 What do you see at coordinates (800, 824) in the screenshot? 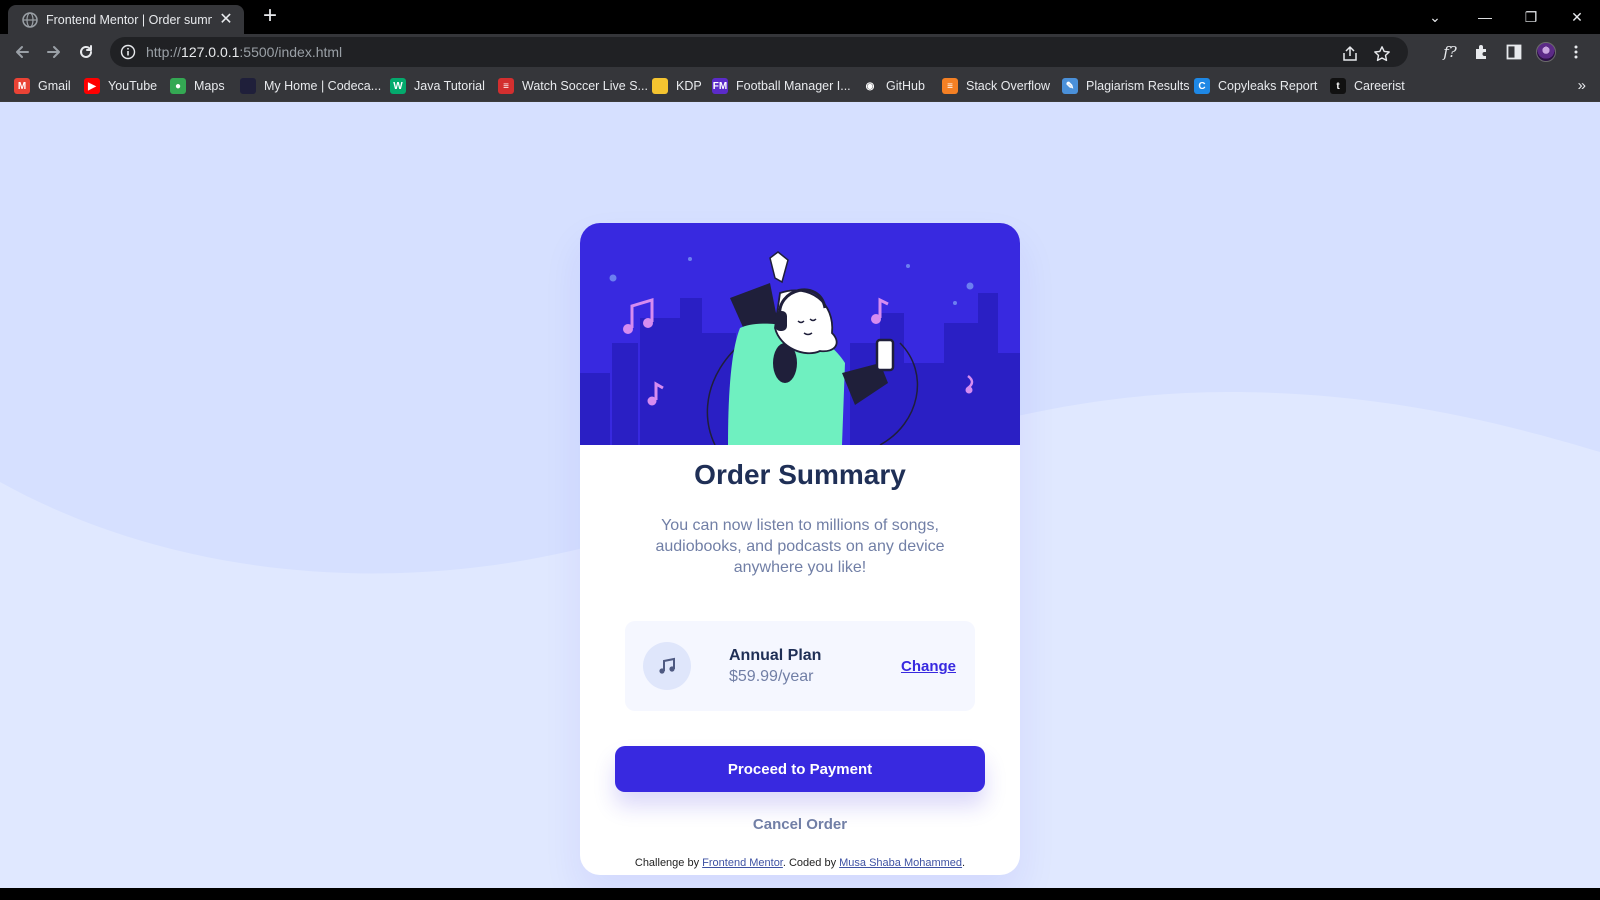
I see `cancel-order-button: Cancel Order` at bounding box center [800, 824].